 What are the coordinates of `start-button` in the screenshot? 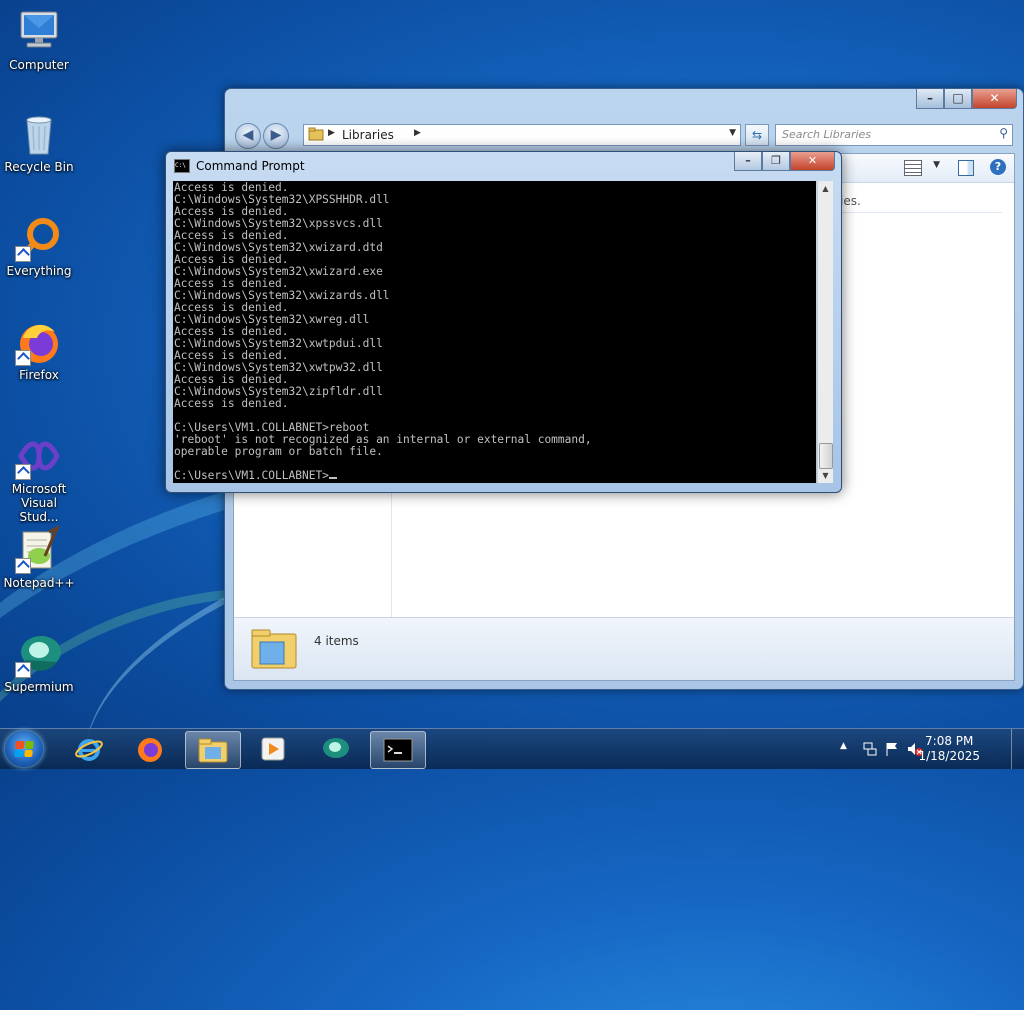 It's located at (24, 749).